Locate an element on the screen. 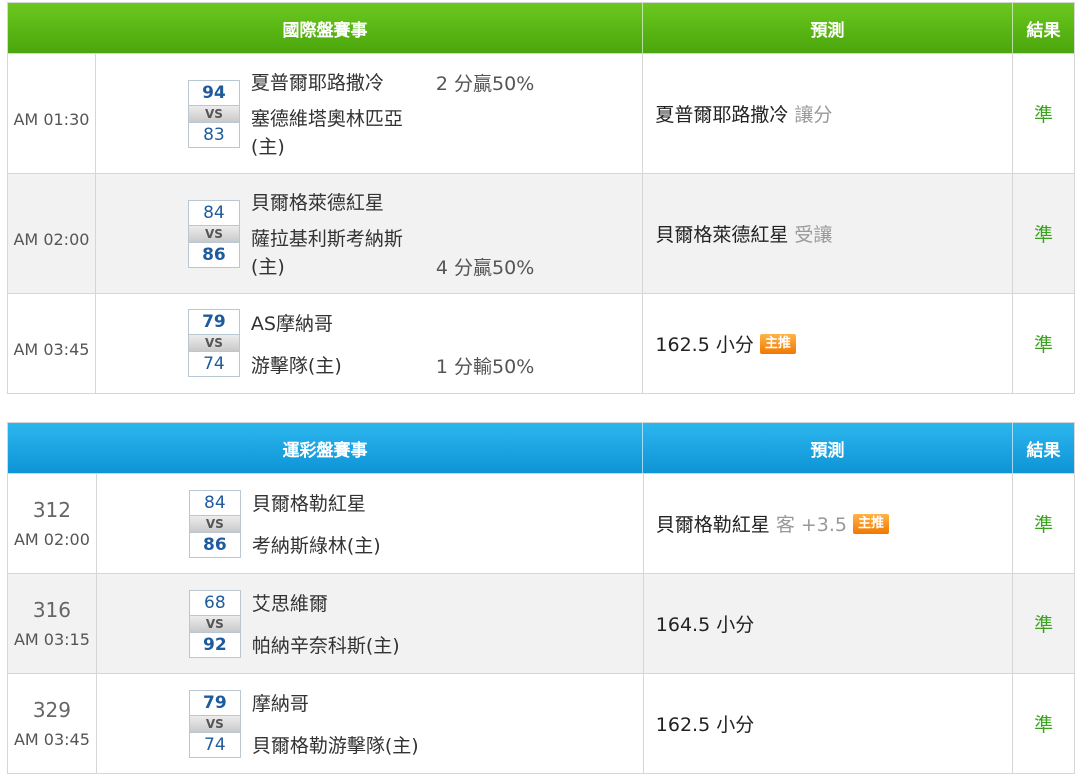 The height and width of the screenshot is (776, 1080). match-cell: 94 VS 83 夏普爾耶路撒冷 塞德維塔奧林匹亞 (主) 2 分贏50% is located at coordinates (370, 113).